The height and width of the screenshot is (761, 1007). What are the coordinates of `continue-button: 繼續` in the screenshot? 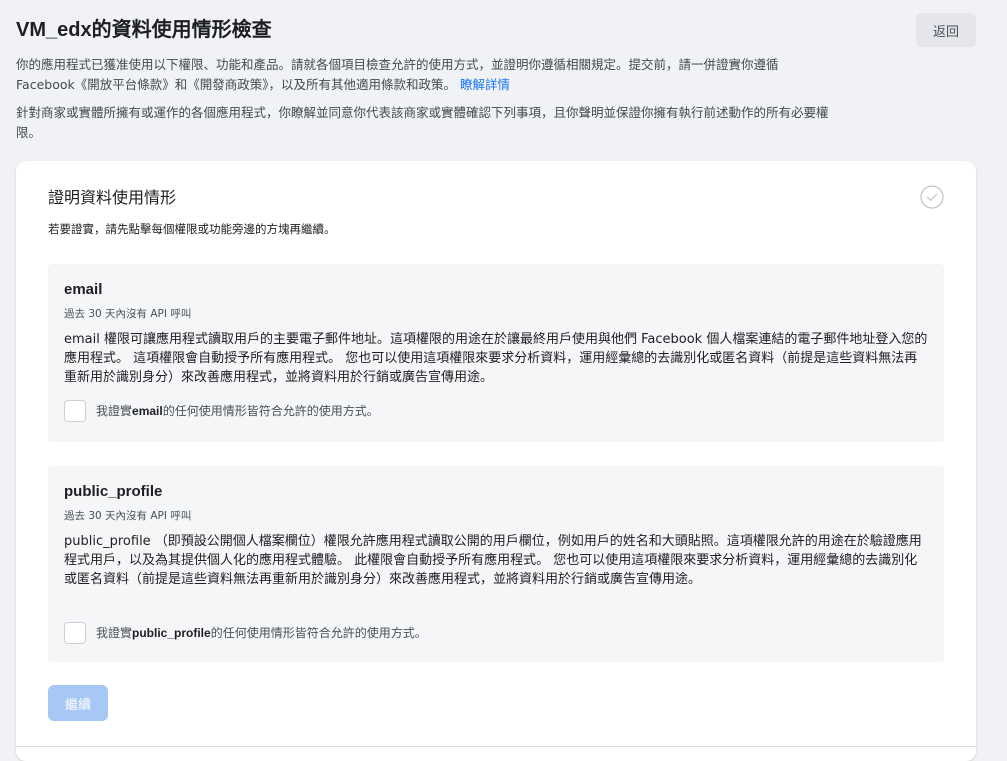 It's located at (78, 703).